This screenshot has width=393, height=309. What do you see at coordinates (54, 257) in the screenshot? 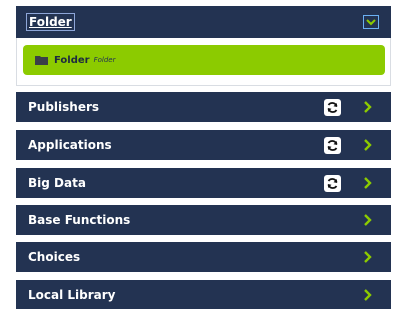
I see `row-label: Choices` at bounding box center [54, 257].